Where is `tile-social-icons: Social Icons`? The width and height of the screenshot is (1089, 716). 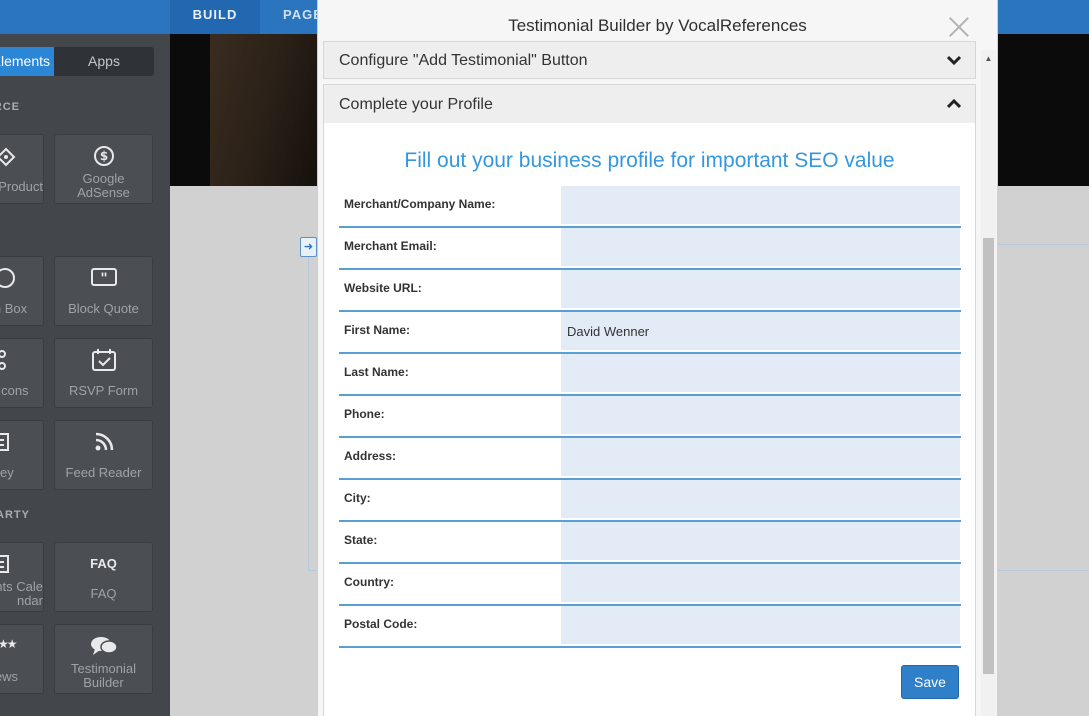 tile-social-icons: Social Icons is located at coordinates (22, 373).